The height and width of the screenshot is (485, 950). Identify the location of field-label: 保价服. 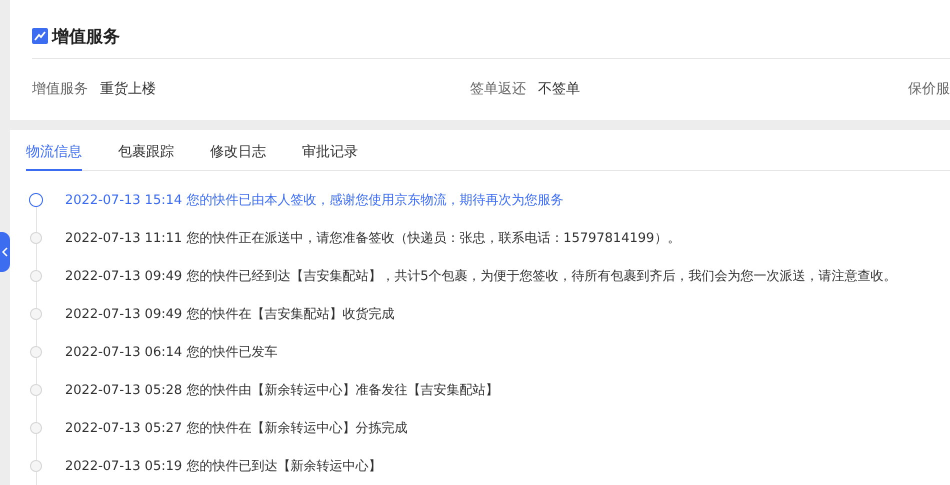
(929, 89).